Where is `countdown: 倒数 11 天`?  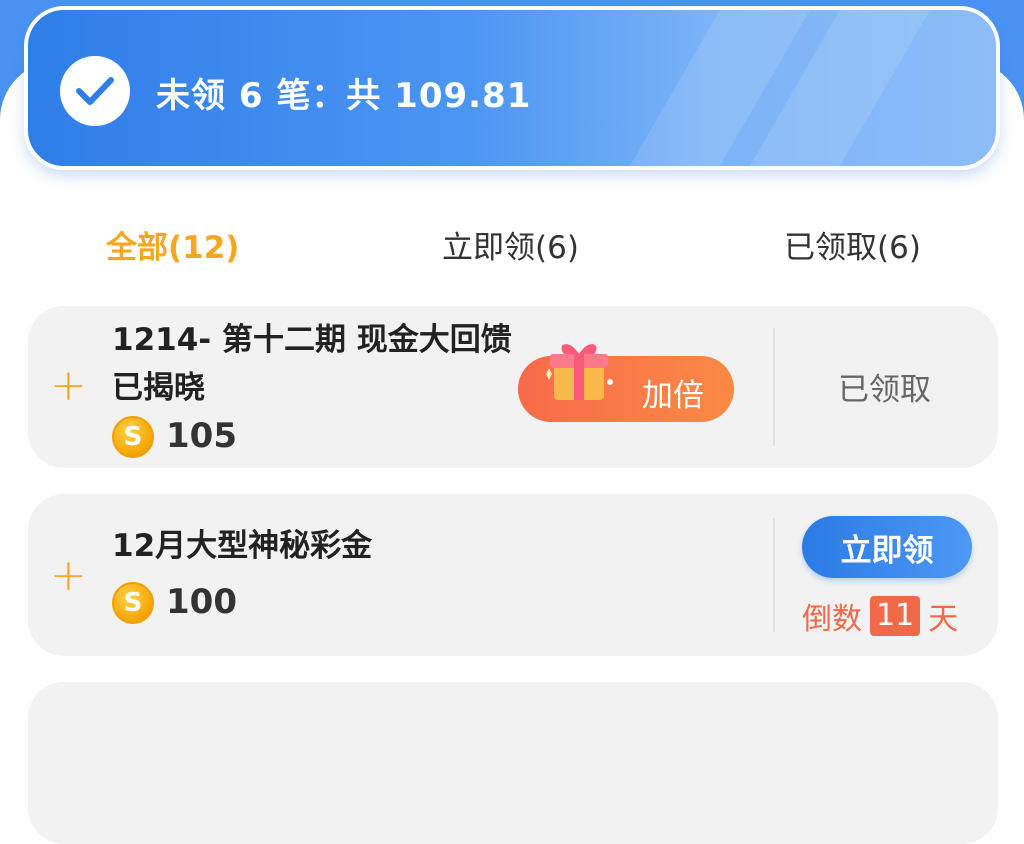
countdown: 倒数 11 天 is located at coordinates (880, 616).